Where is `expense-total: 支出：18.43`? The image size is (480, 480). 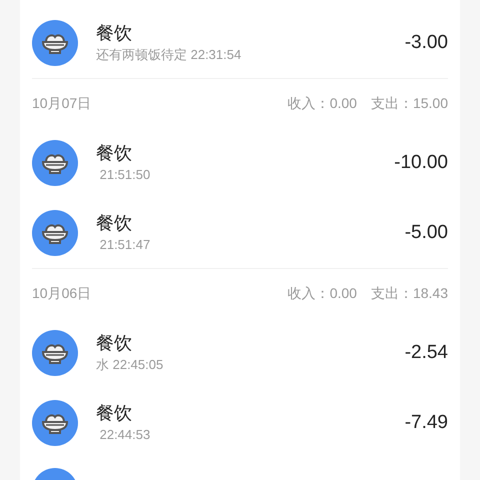
expense-total: 支出：18.43 is located at coordinates (409, 293).